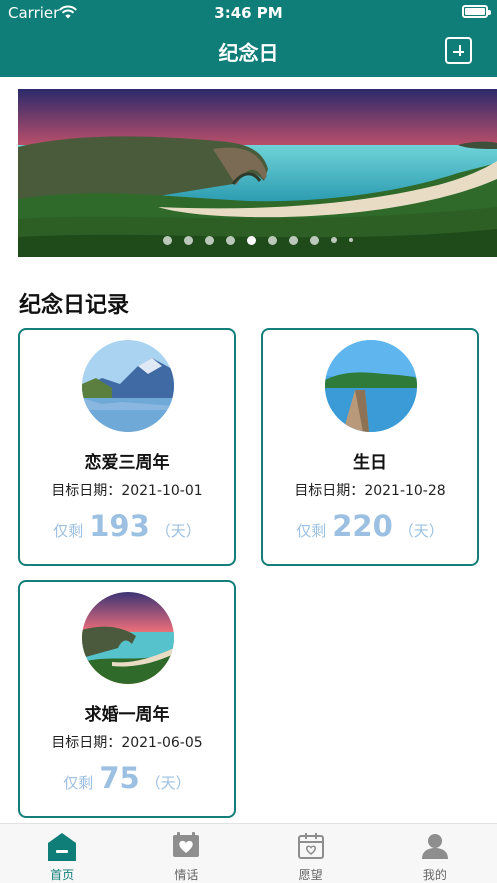 This screenshot has height=883, width=497. Describe the element at coordinates (127, 463) in the screenshot. I see `card-title: 恋爱三周年` at that location.